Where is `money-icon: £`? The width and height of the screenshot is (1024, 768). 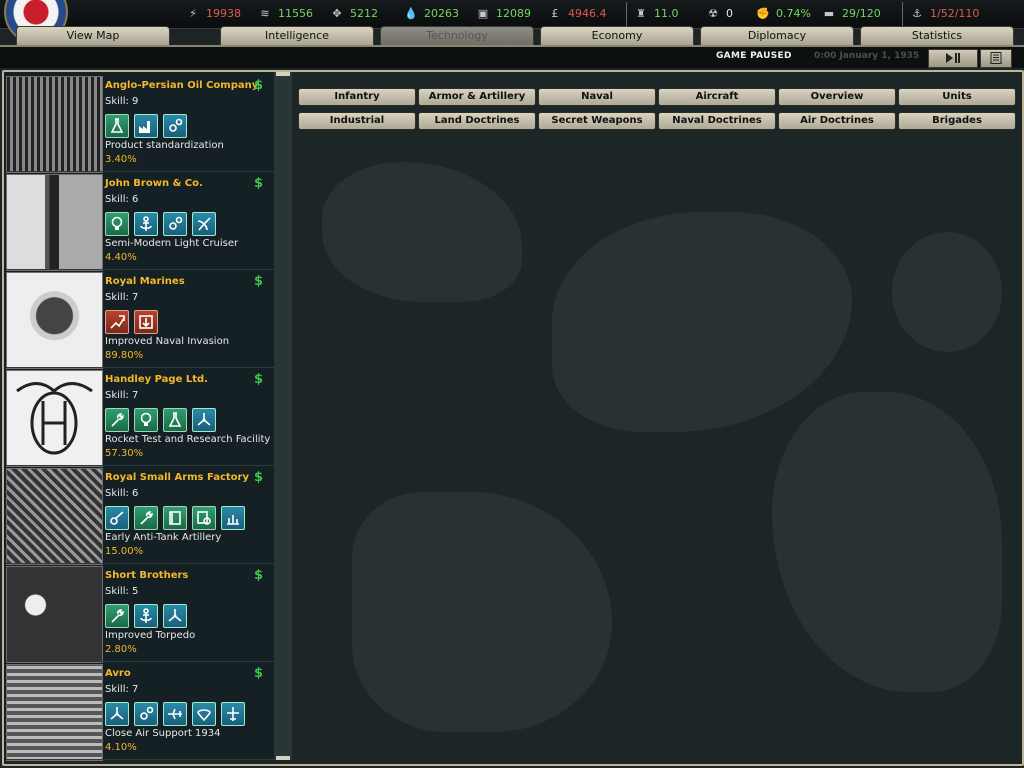
money-icon: £ is located at coordinates (555, 13).